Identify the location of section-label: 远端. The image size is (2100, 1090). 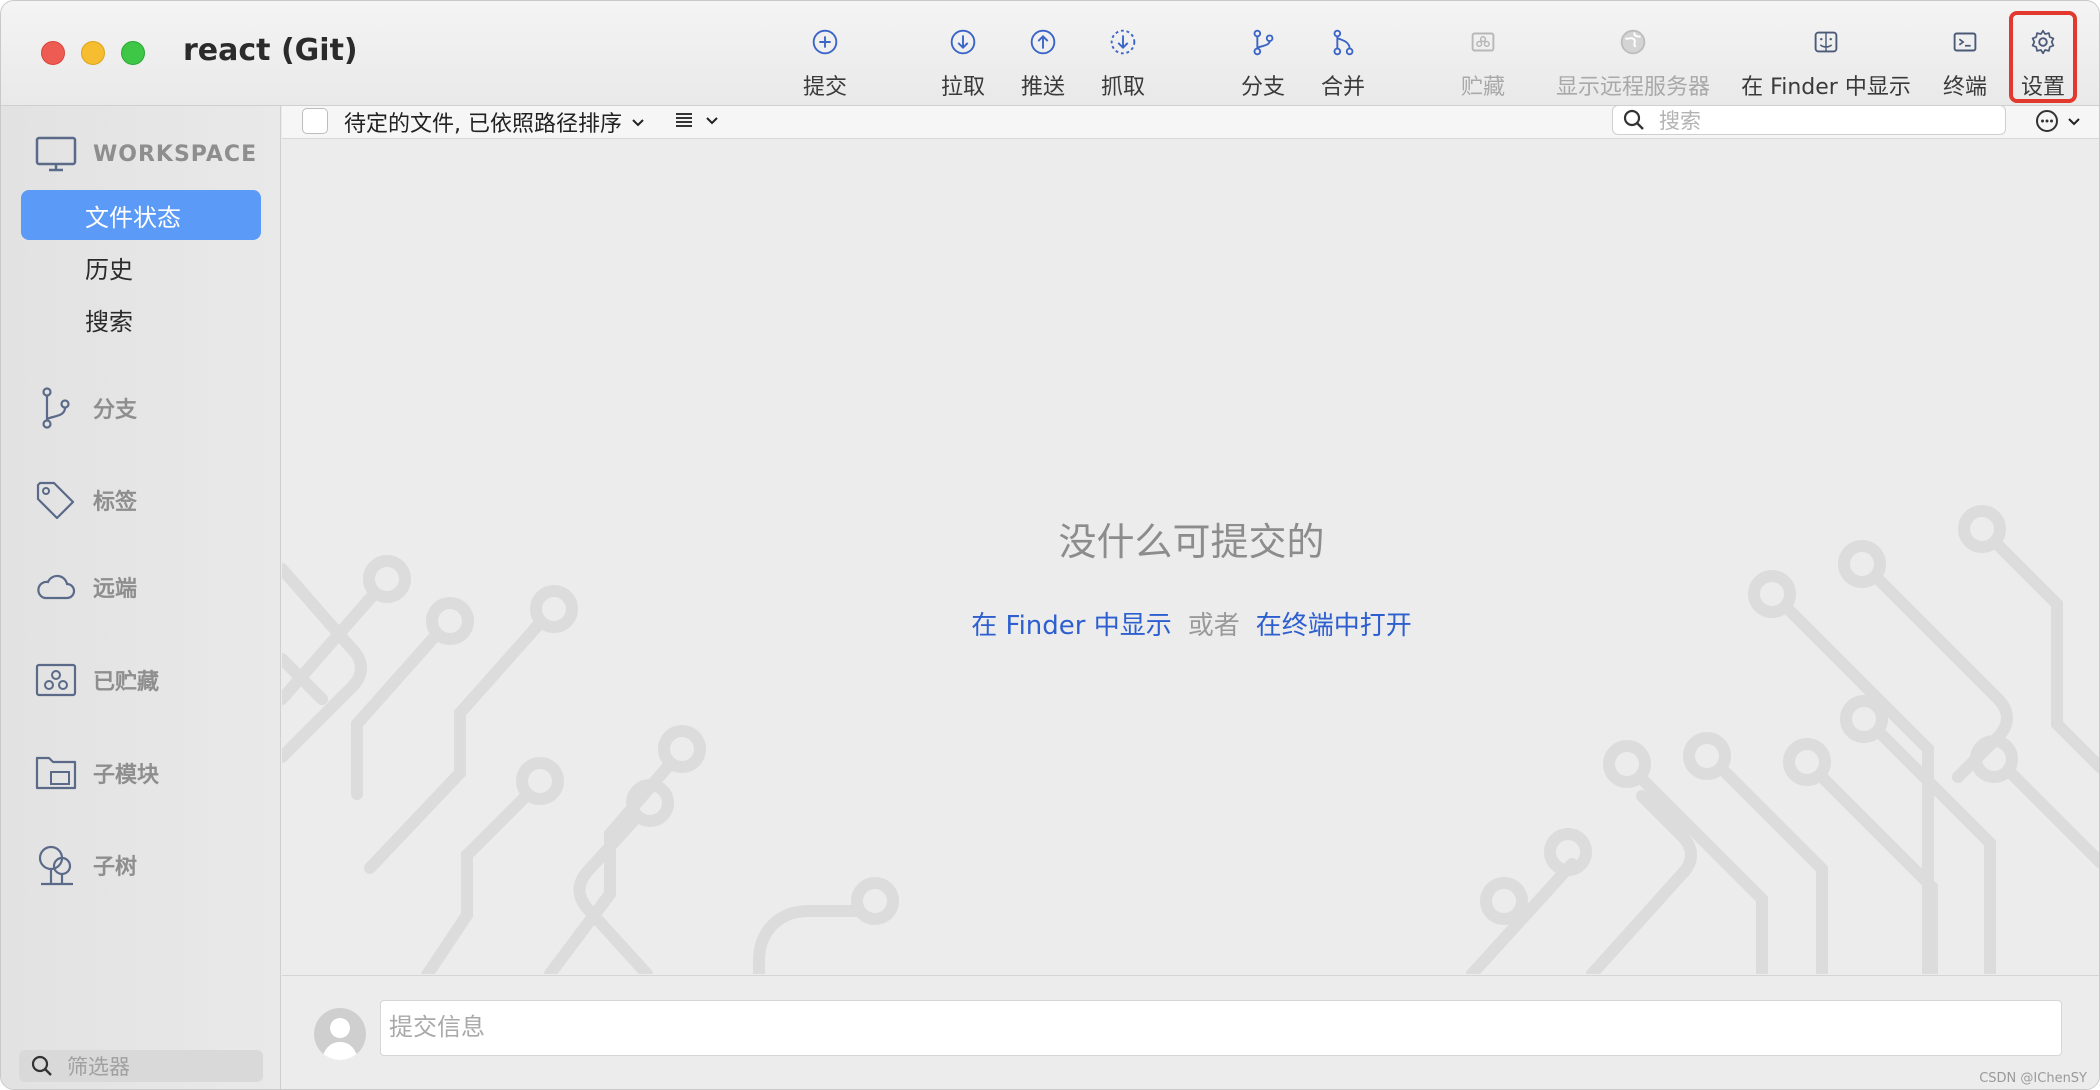
(115, 589).